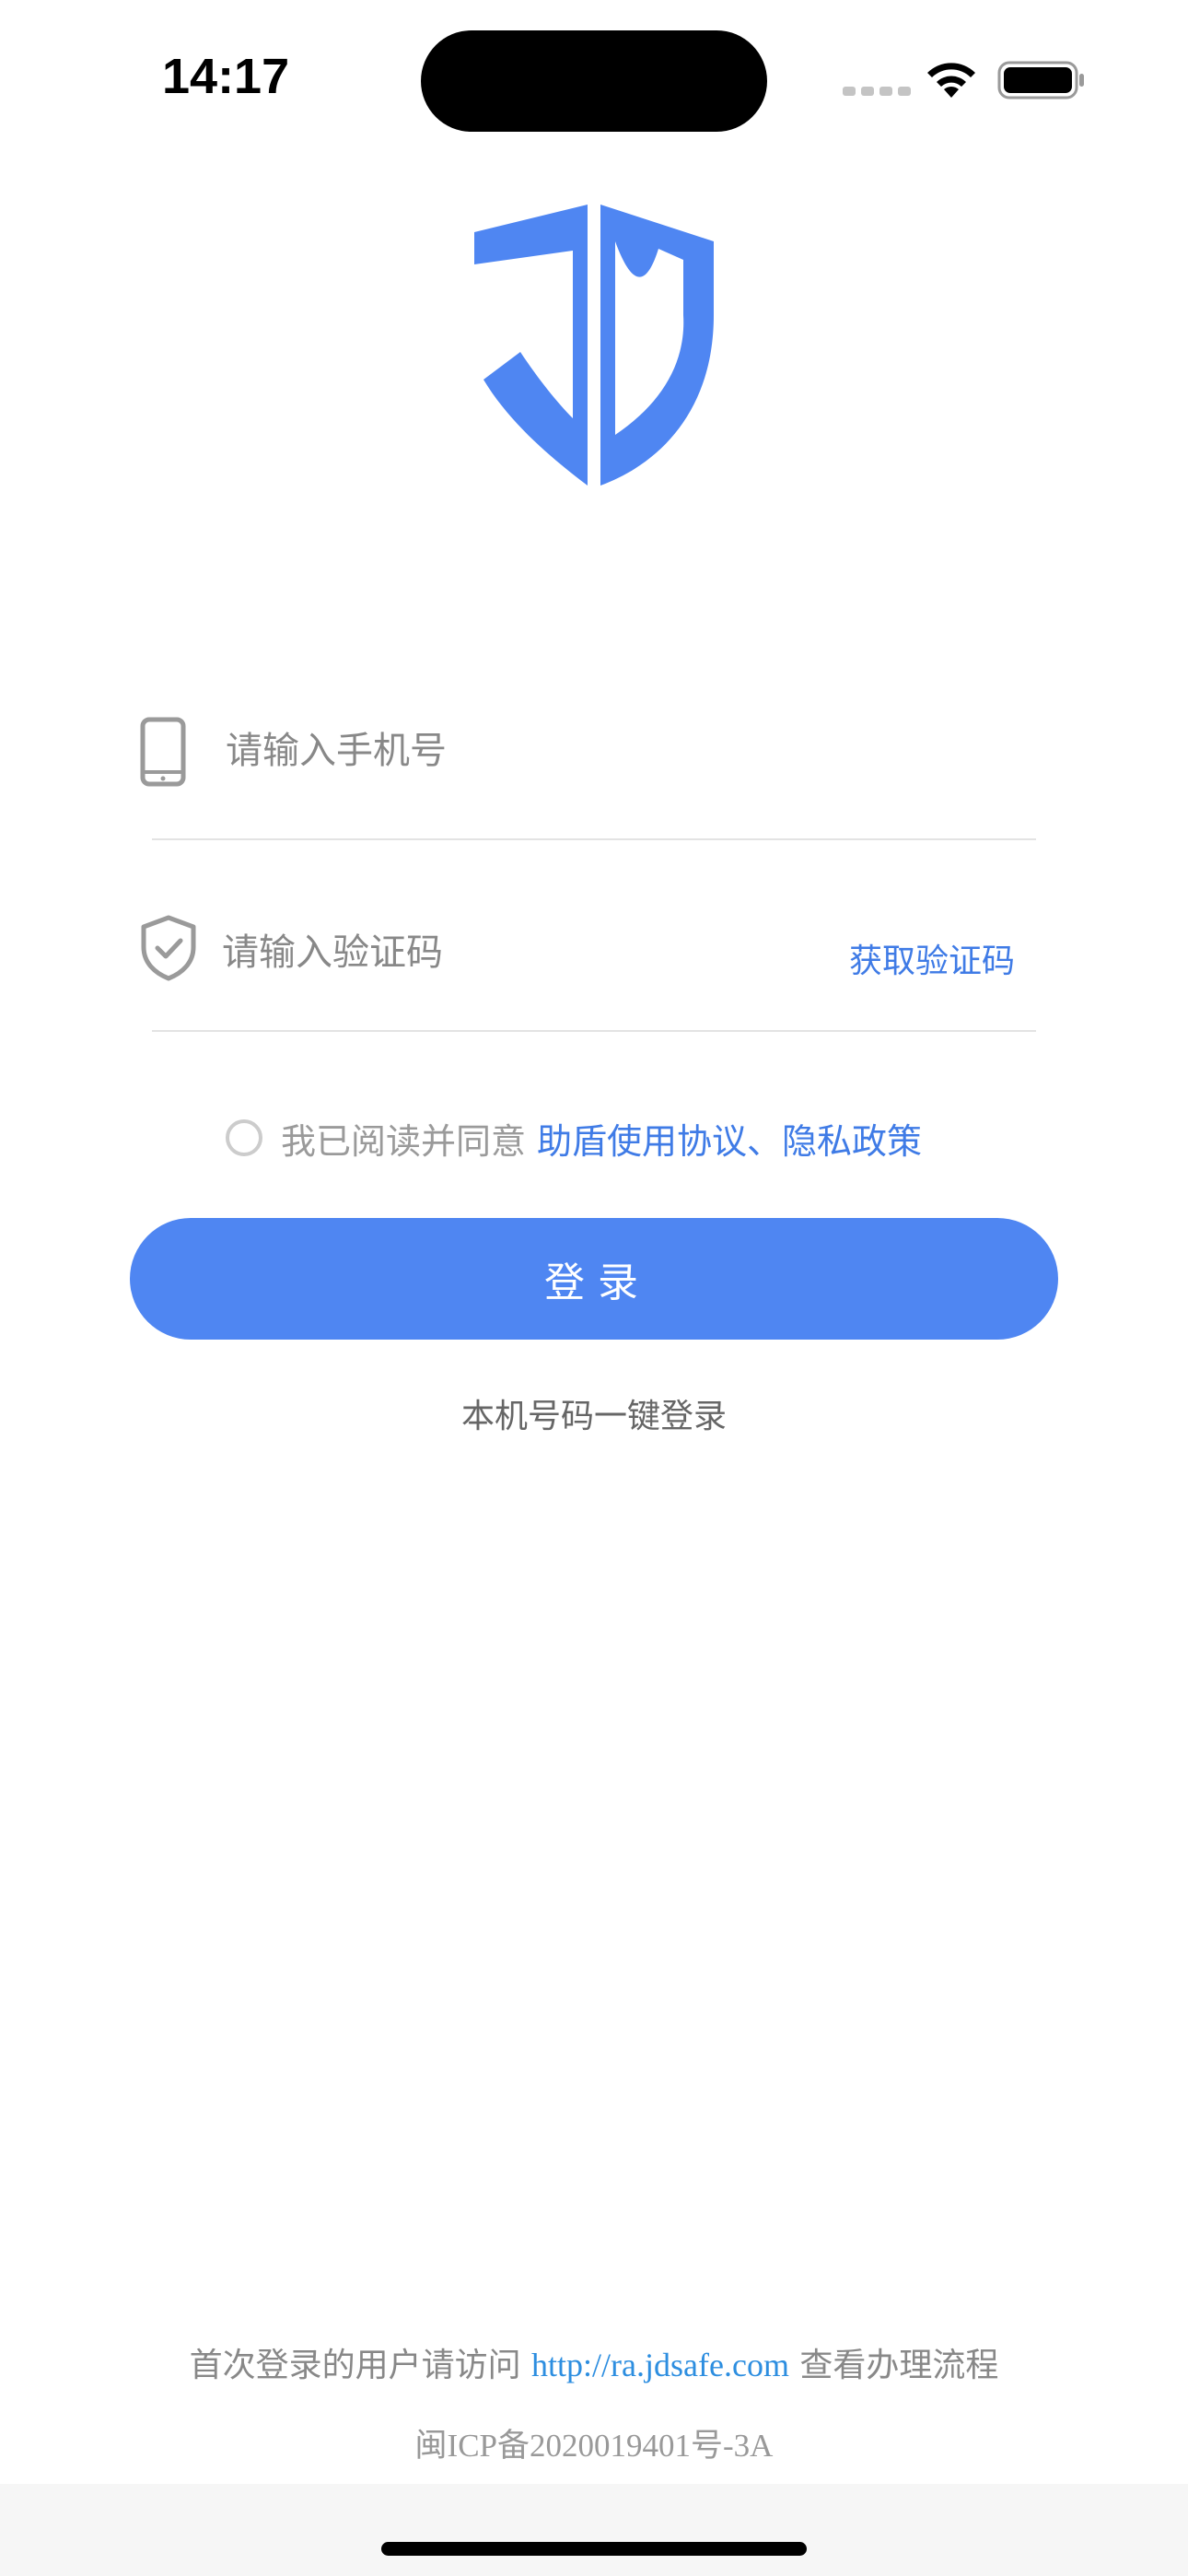  I want to click on dynamic-island, so click(594, 81).